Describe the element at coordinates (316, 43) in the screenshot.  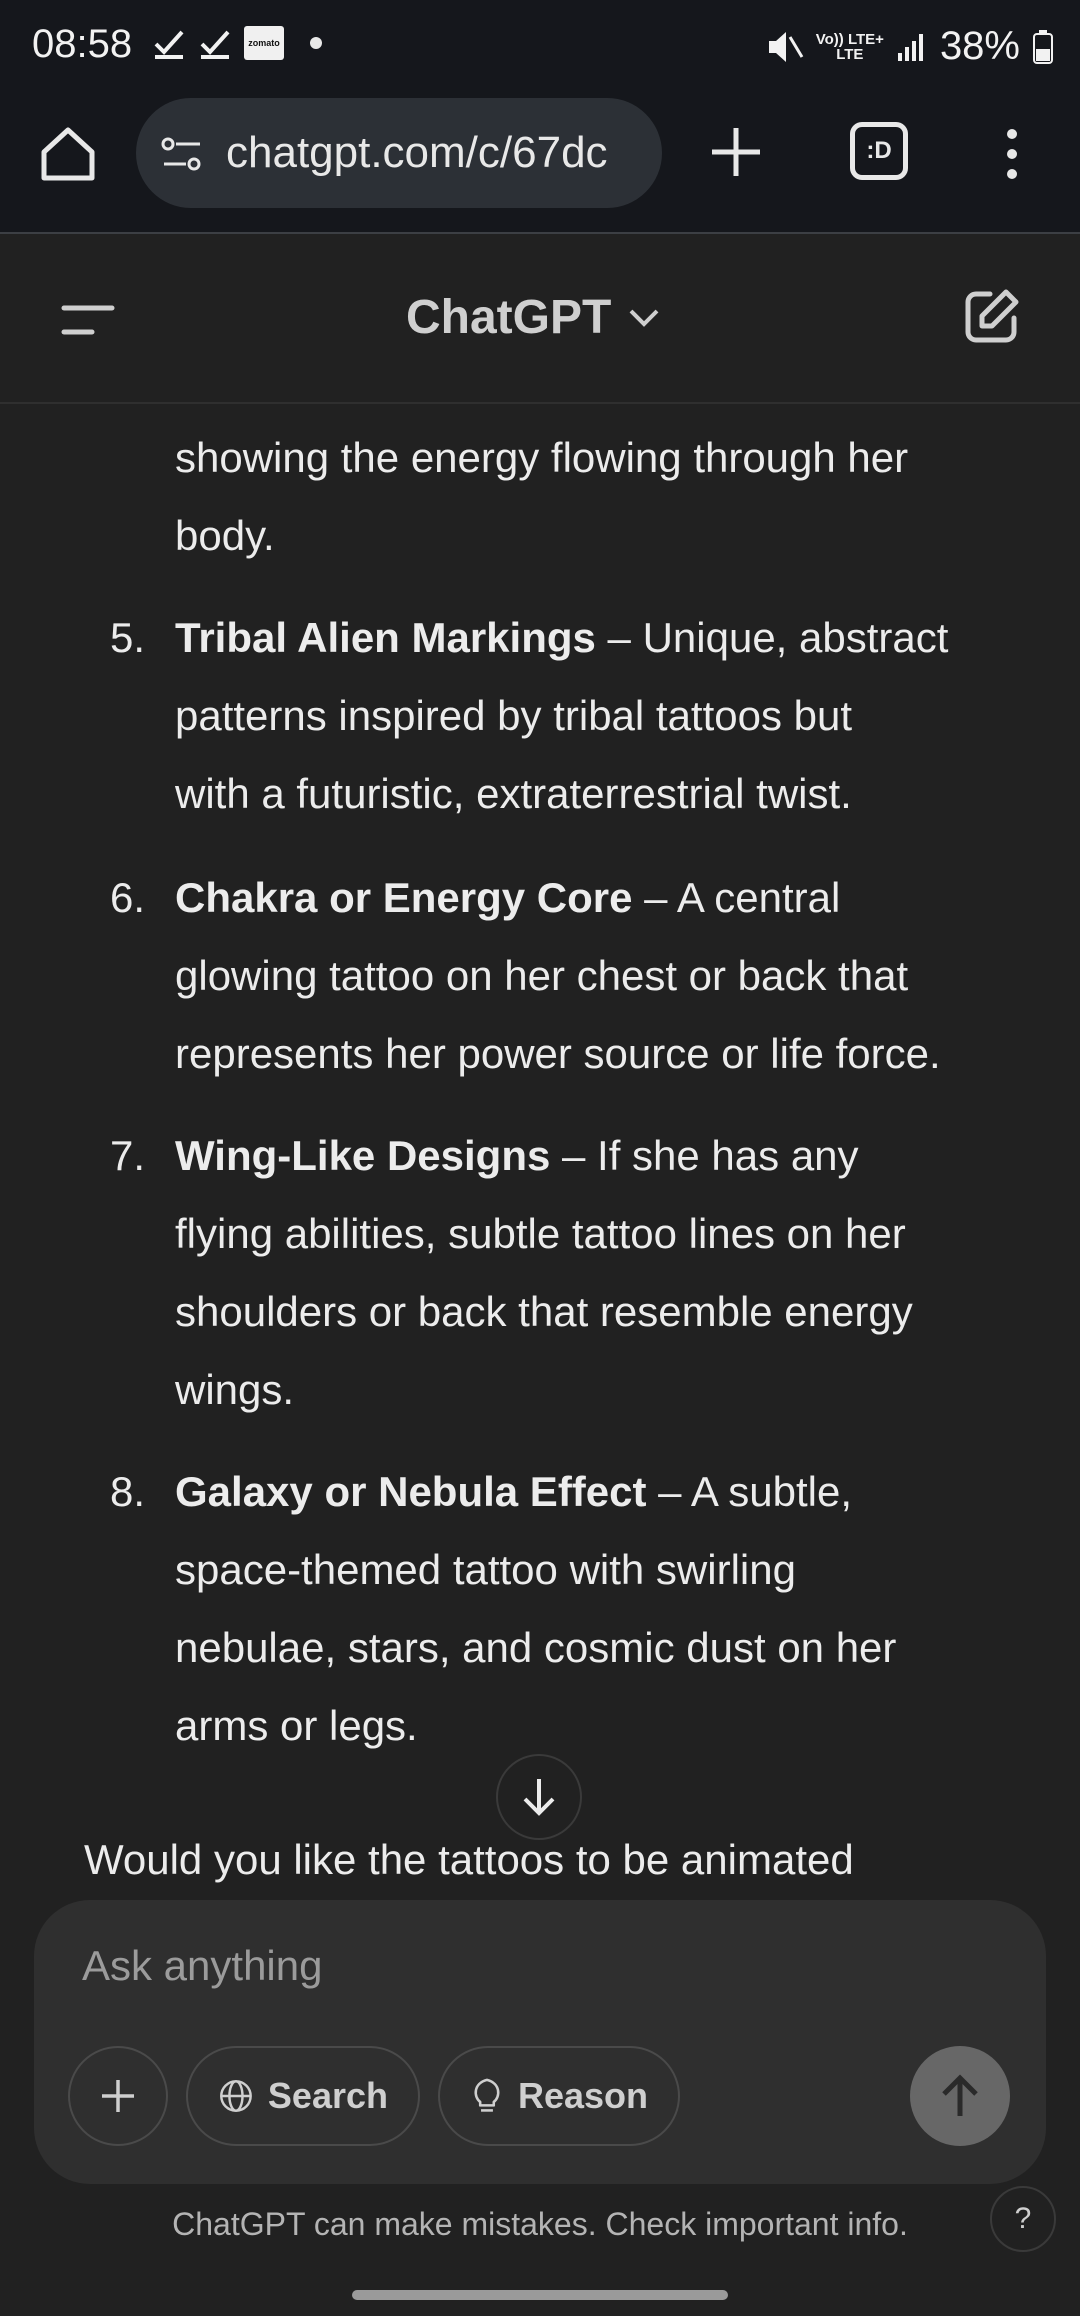
I see `notification-dot-icon` at that location.